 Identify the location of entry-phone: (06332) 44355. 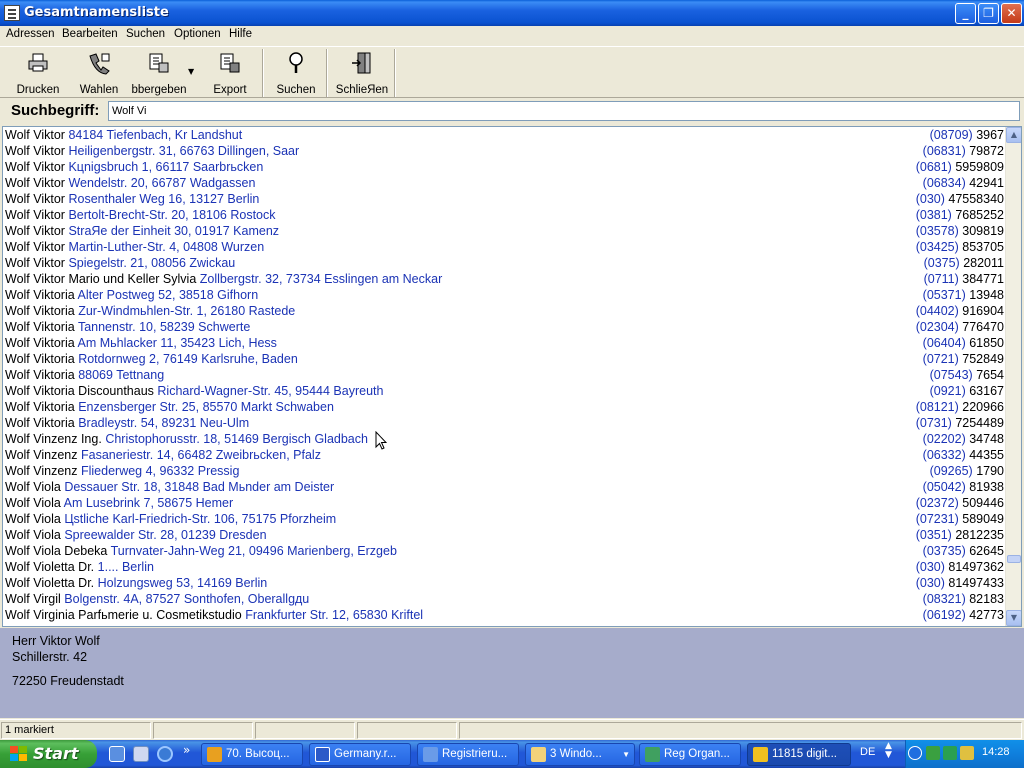
(963, 455).